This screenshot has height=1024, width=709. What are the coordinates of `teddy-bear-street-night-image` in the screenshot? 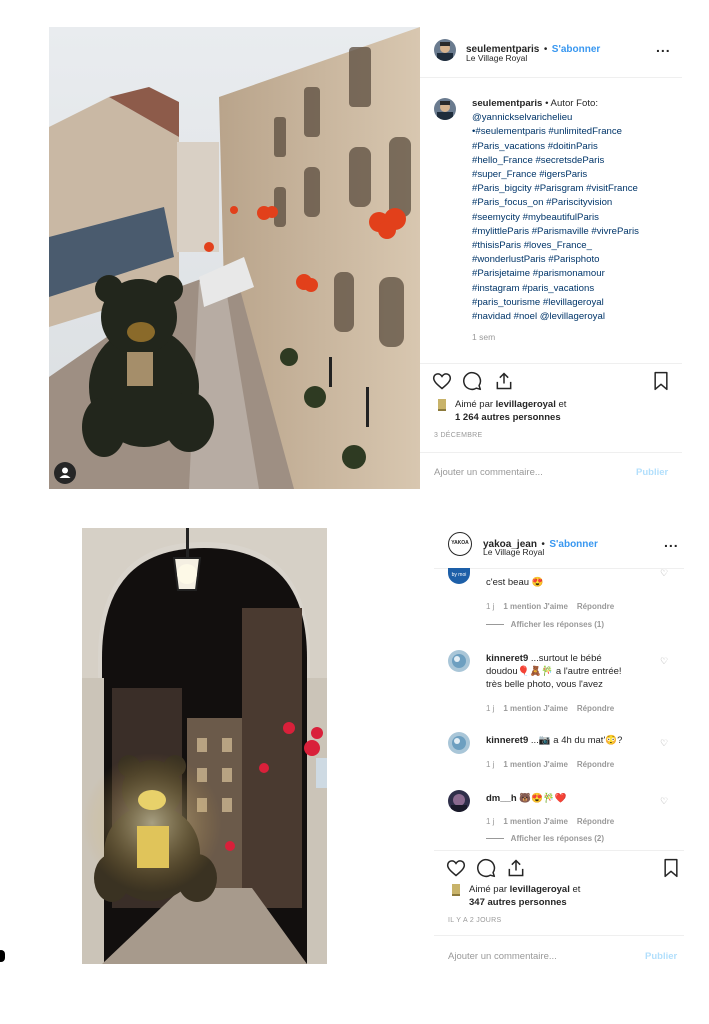 It's located at (204, 746).